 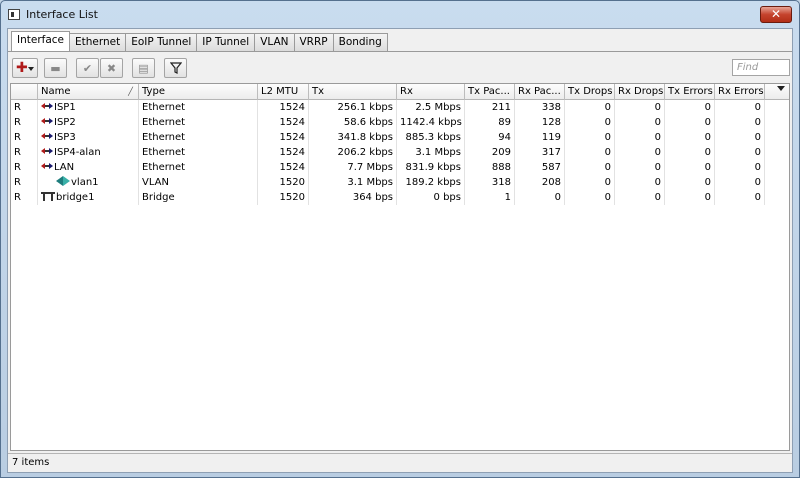 What do you see at coordinates (85, 182) in the screenshot?
I see `row-name: vlan1` at bounding box center [85, 182].